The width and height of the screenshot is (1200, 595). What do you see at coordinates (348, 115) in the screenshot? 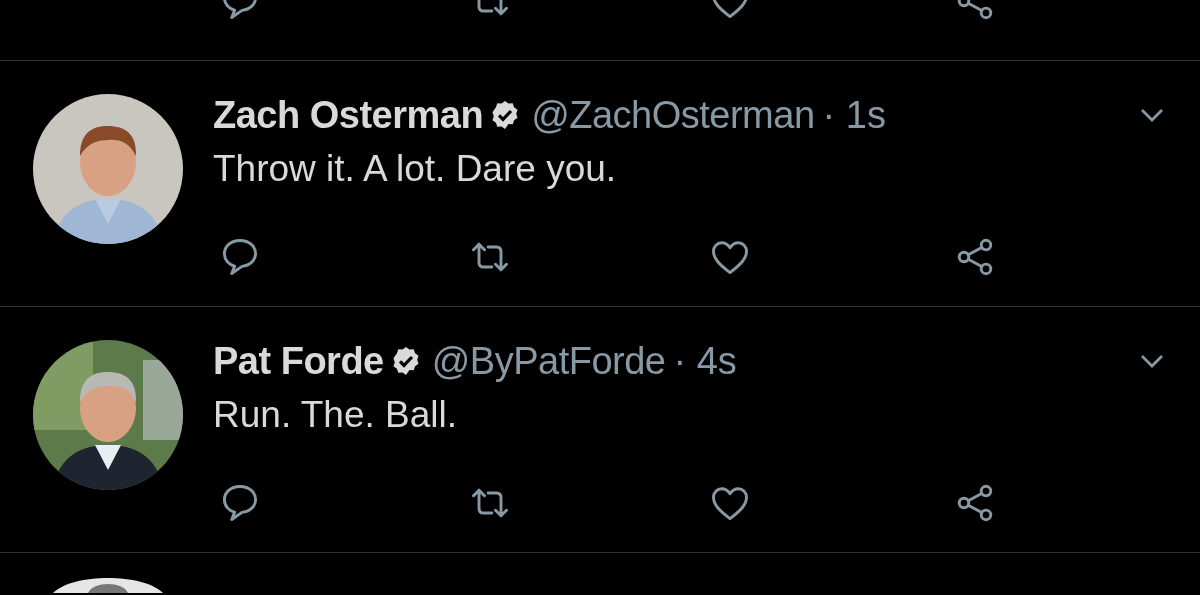
I see `user-name: Zach Osterman` at bounding box center [348, 115].